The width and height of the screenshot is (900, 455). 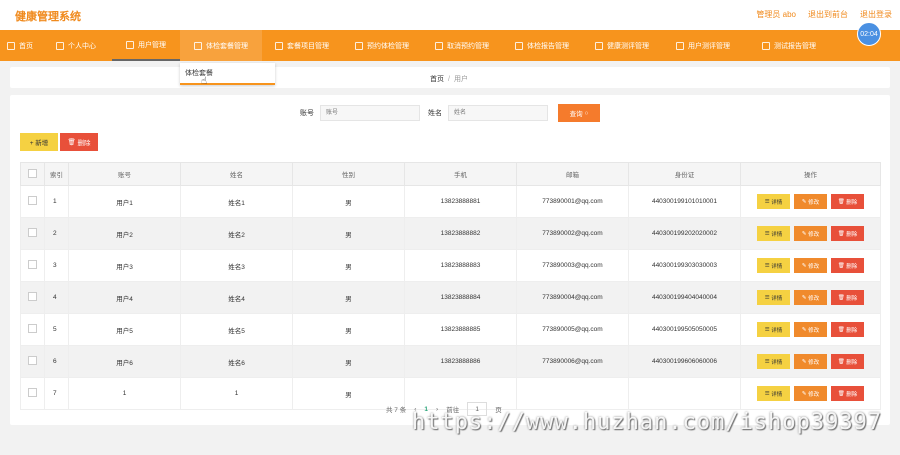 What do you see at coordinates (572, 361) in the screenshot?
I see `cell-email: 773890006@qq.com` at bounding box center [572, 361].